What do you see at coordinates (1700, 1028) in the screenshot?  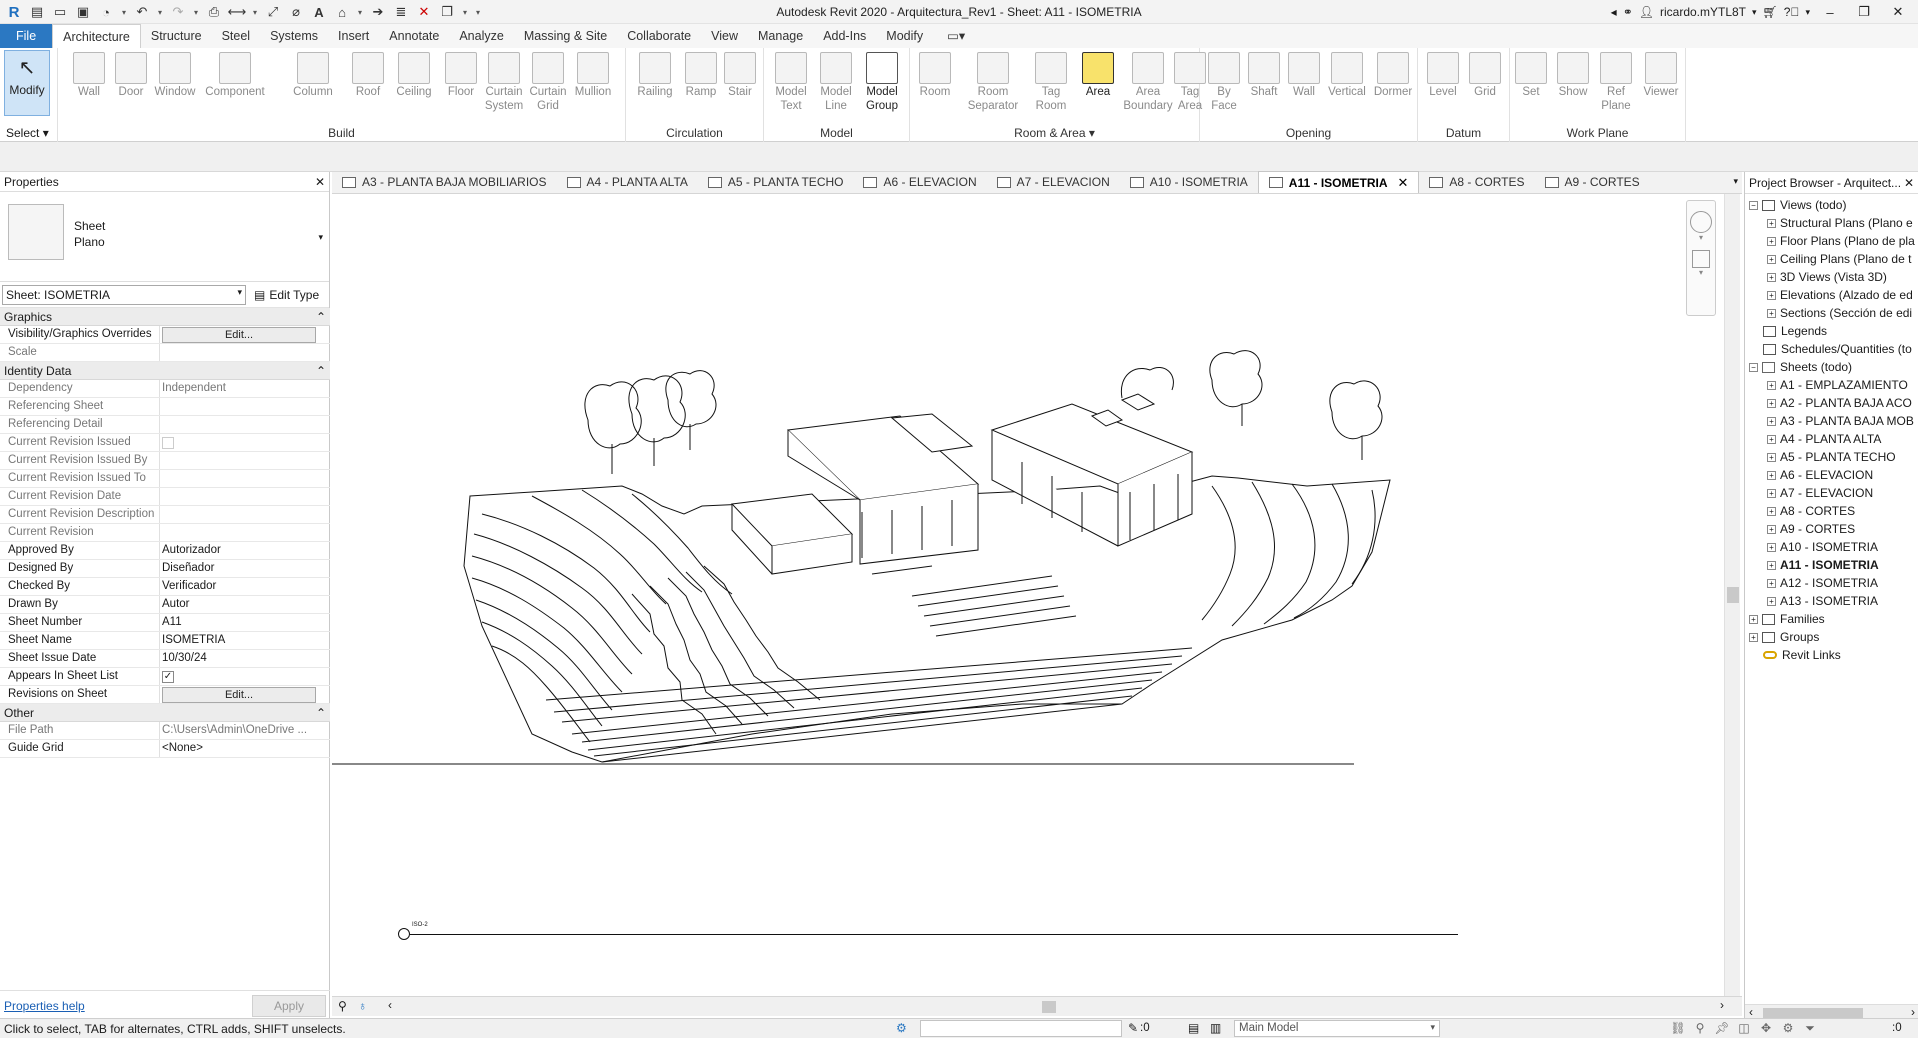 I see `select-underlay-icon: ⚲` at bounding box center [1700, 1028].